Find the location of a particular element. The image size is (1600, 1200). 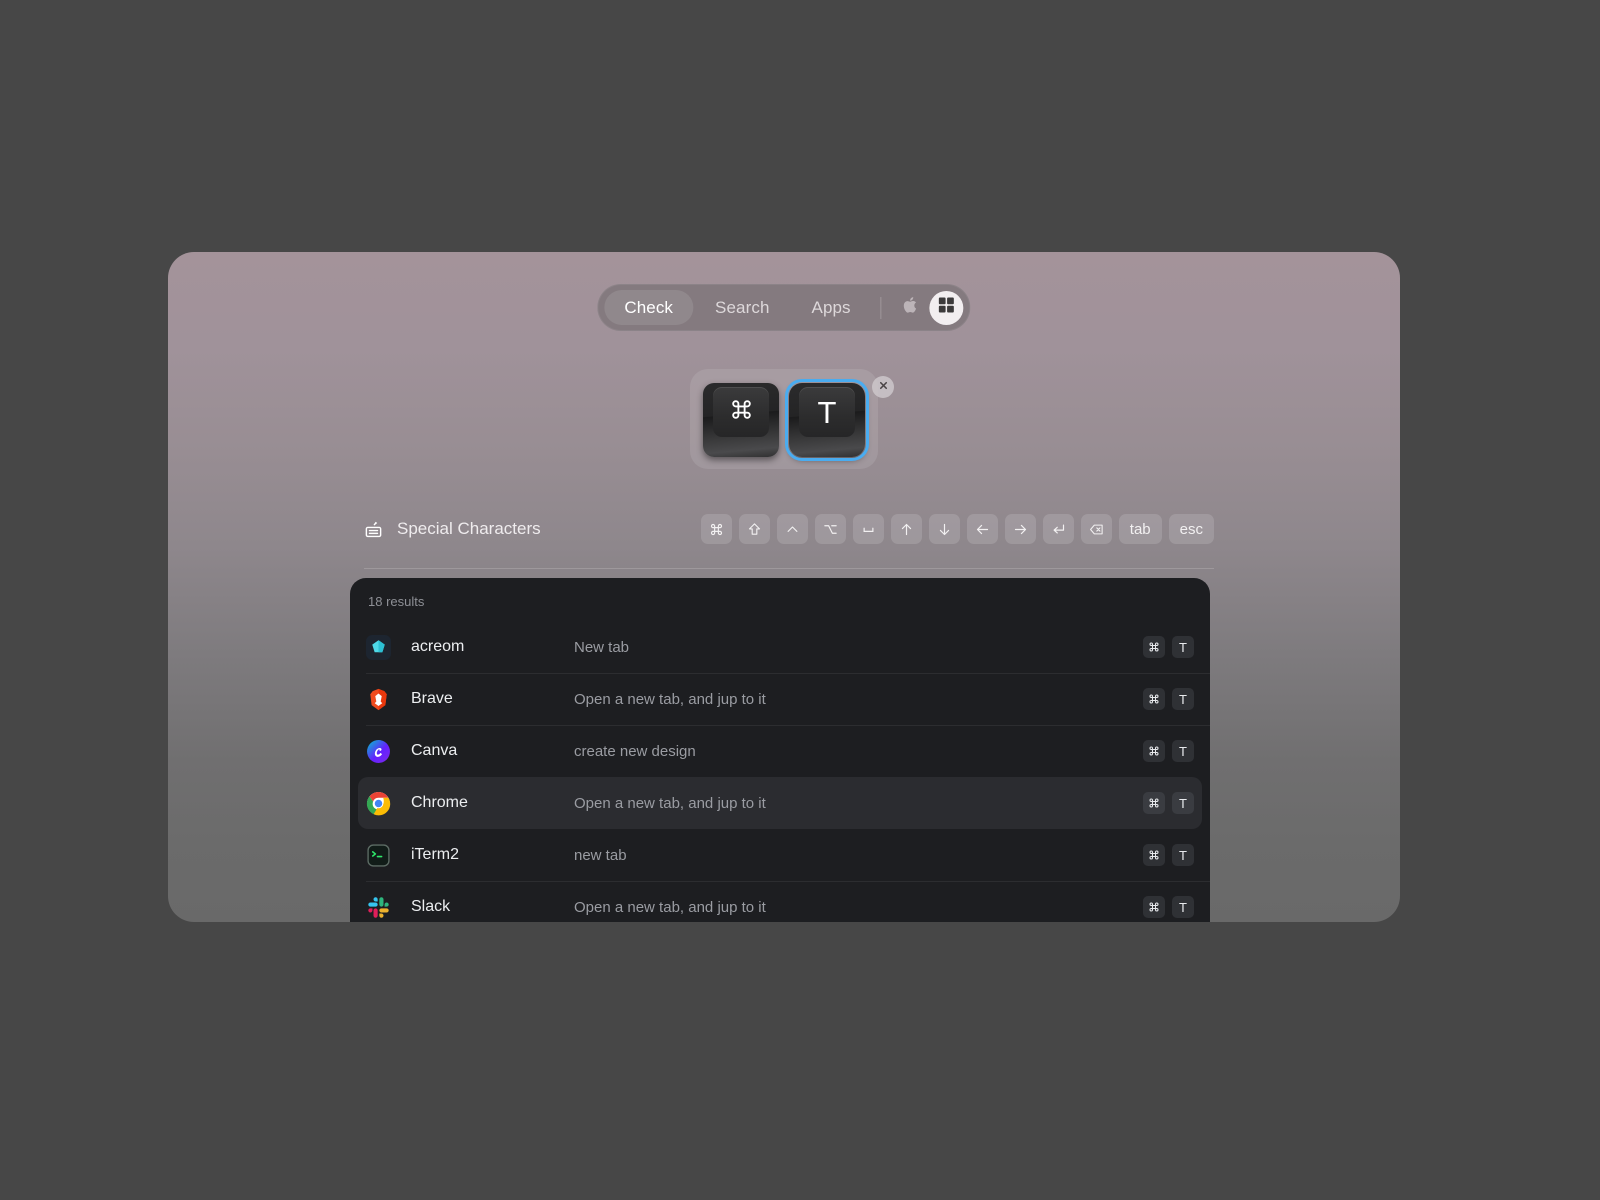

special-key-delete is located at coordinates (1096, 529).